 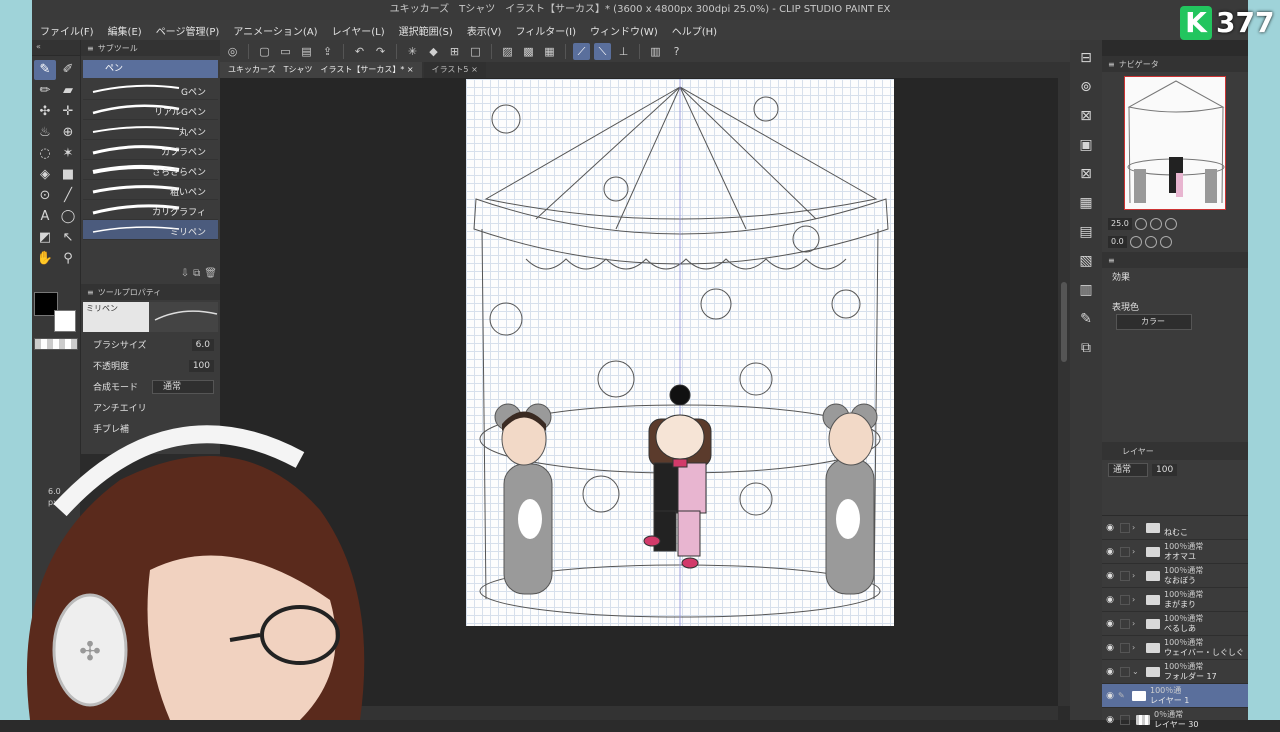 I want to click on sub-color-swatch, so click(x=65, y=321).